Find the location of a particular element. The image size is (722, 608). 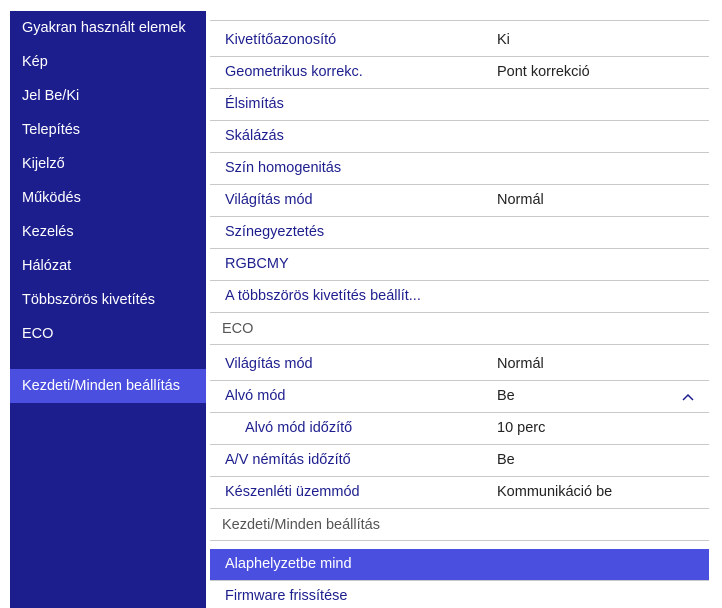

sidebar-item-network: Hálózat is located at coordinates (108, 266).